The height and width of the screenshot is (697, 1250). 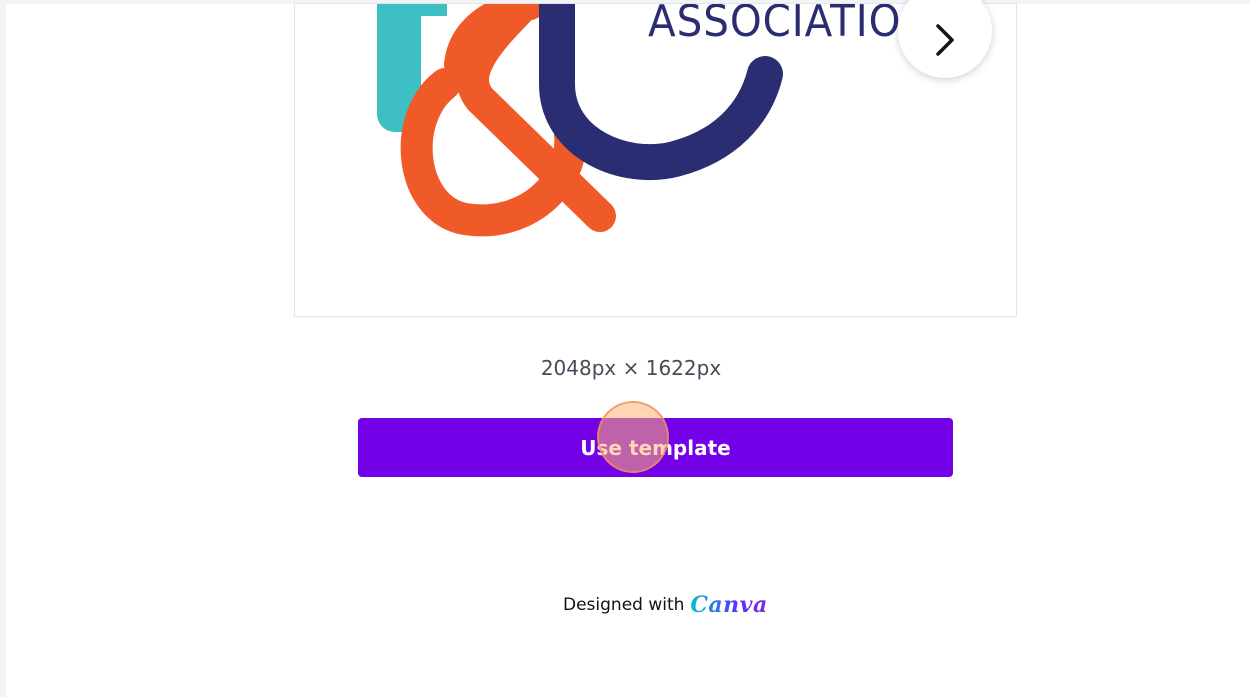 I want to click on template-dimensions: 2048px × 1622px, so click(x=631, y=368).